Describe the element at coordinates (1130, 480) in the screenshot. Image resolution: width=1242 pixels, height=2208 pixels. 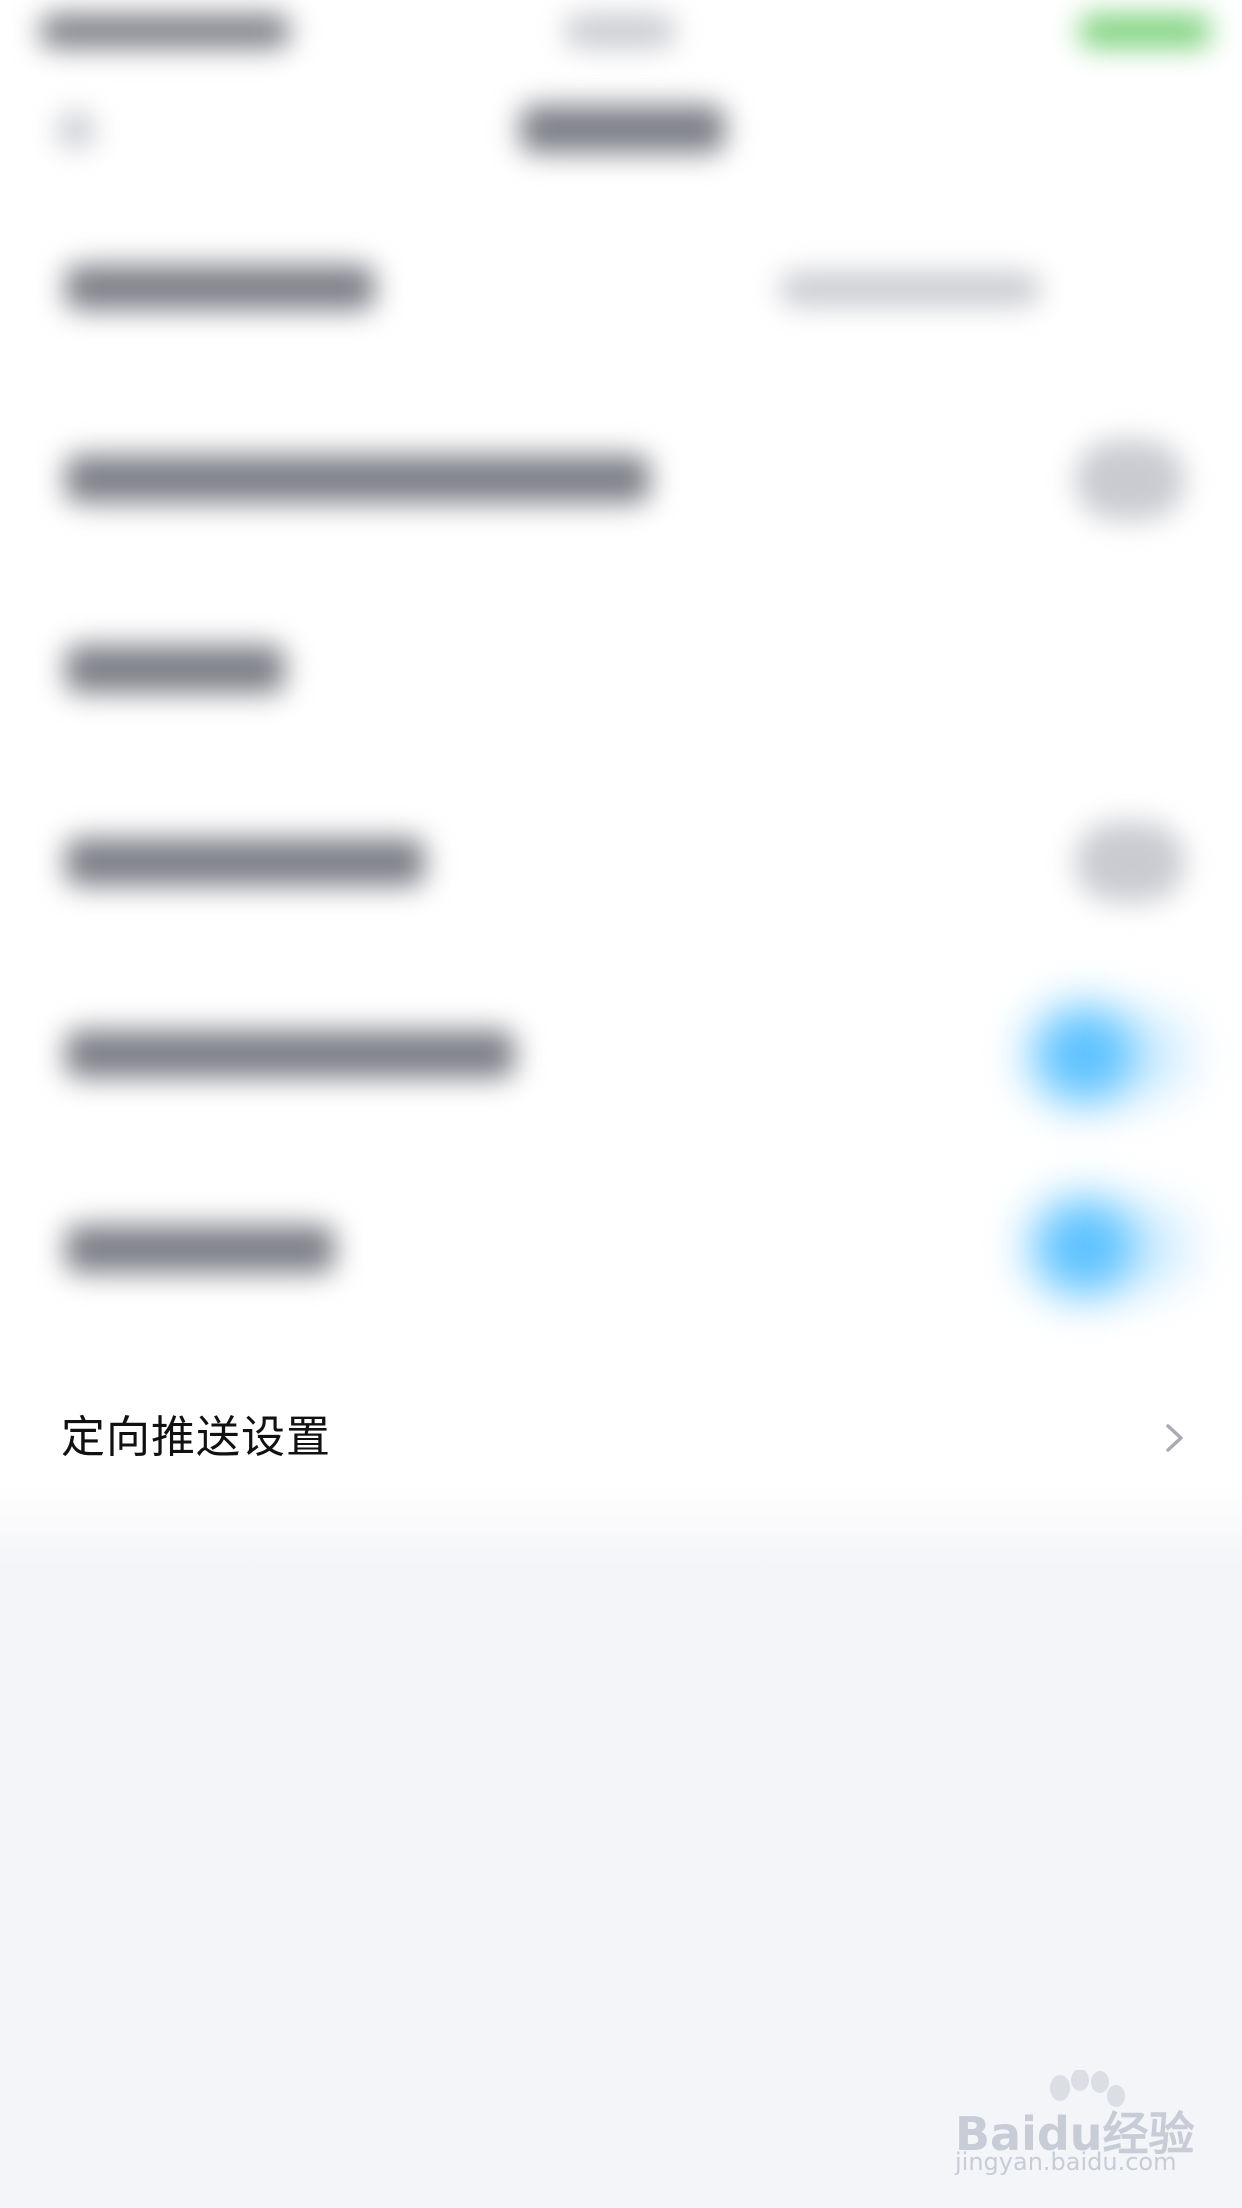
I see `setting-row-2-toggle-off-blurred` at that location.